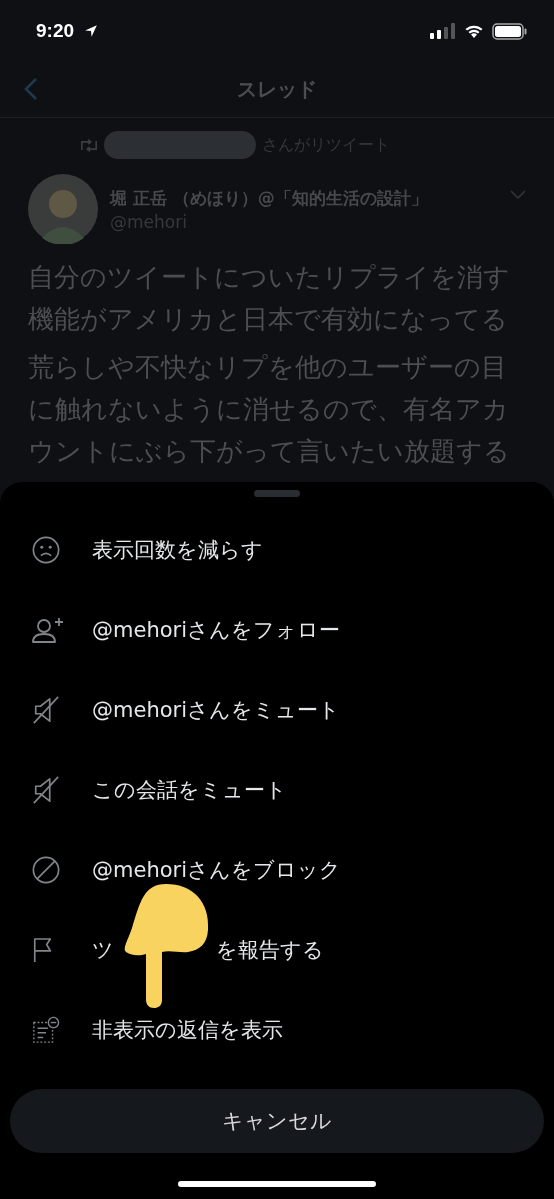 This screenshot has height=1199, width=554. What do you see at coordinates (269, 298) in the screenshot?
I see `tweet-text: 自分のツイートについたリプライを消す機能がアメリカと日本で有効になってる` at bounding box center [269, 298].